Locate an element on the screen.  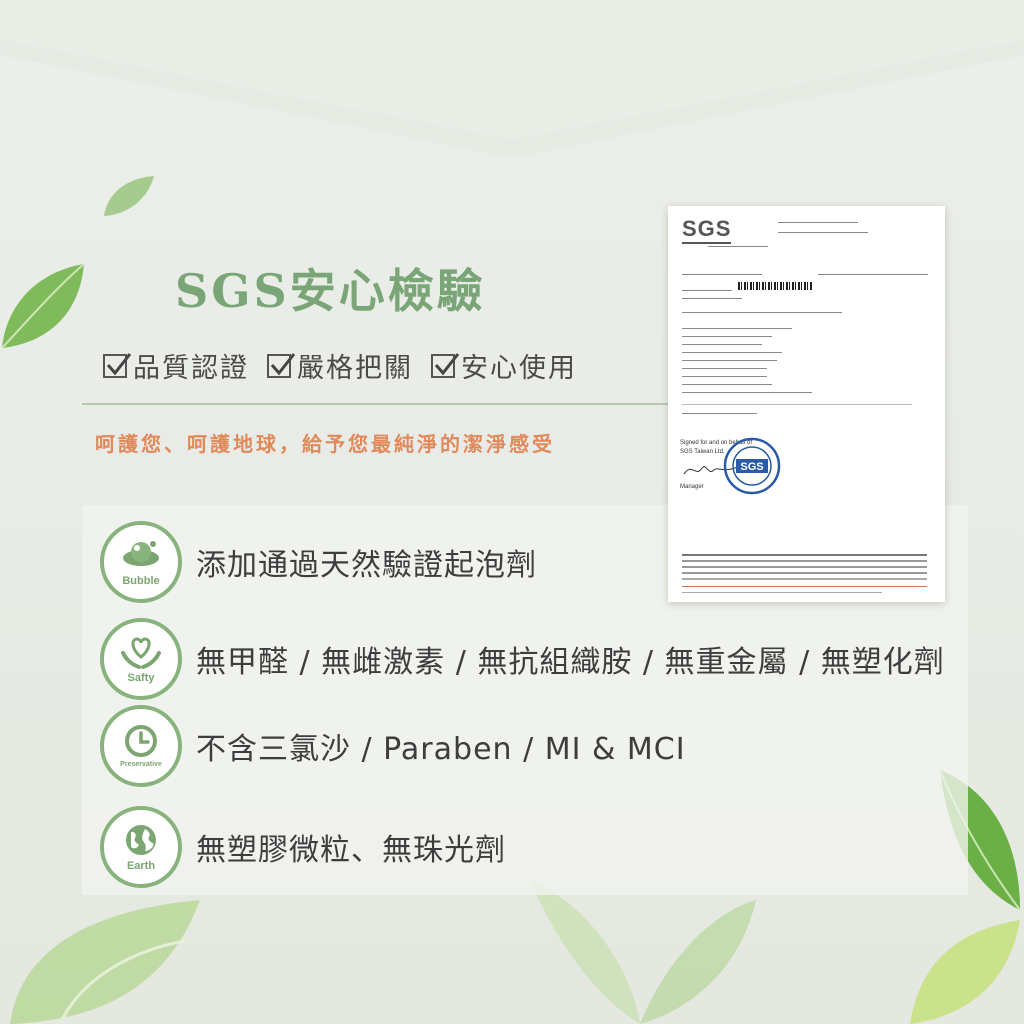
check-item-safe: 安心使用 is located at coordinates (504, 365).